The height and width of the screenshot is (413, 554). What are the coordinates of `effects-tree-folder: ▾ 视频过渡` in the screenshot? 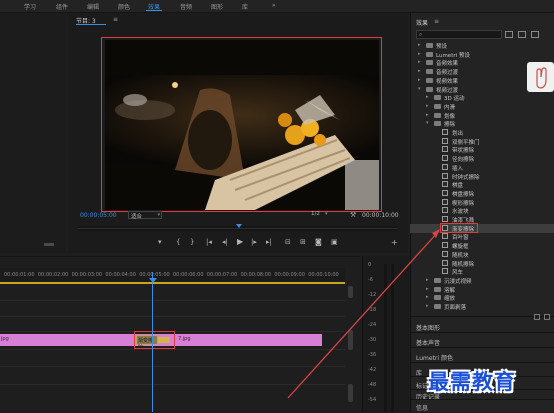 It's located at (482, 89).